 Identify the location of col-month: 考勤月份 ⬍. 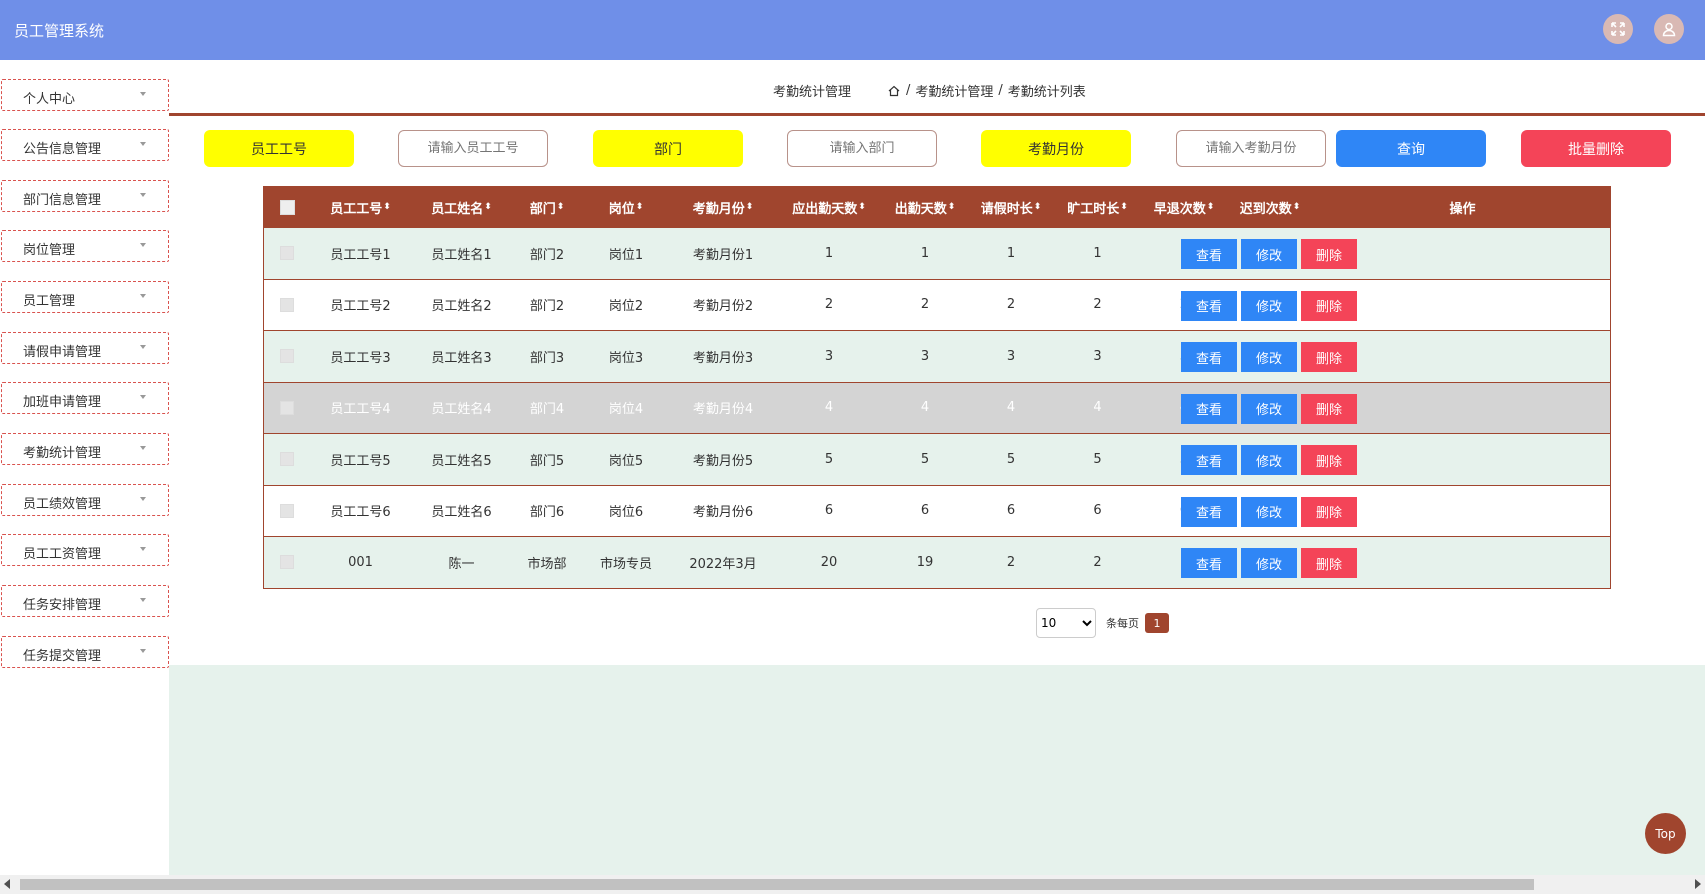
(723, 207).